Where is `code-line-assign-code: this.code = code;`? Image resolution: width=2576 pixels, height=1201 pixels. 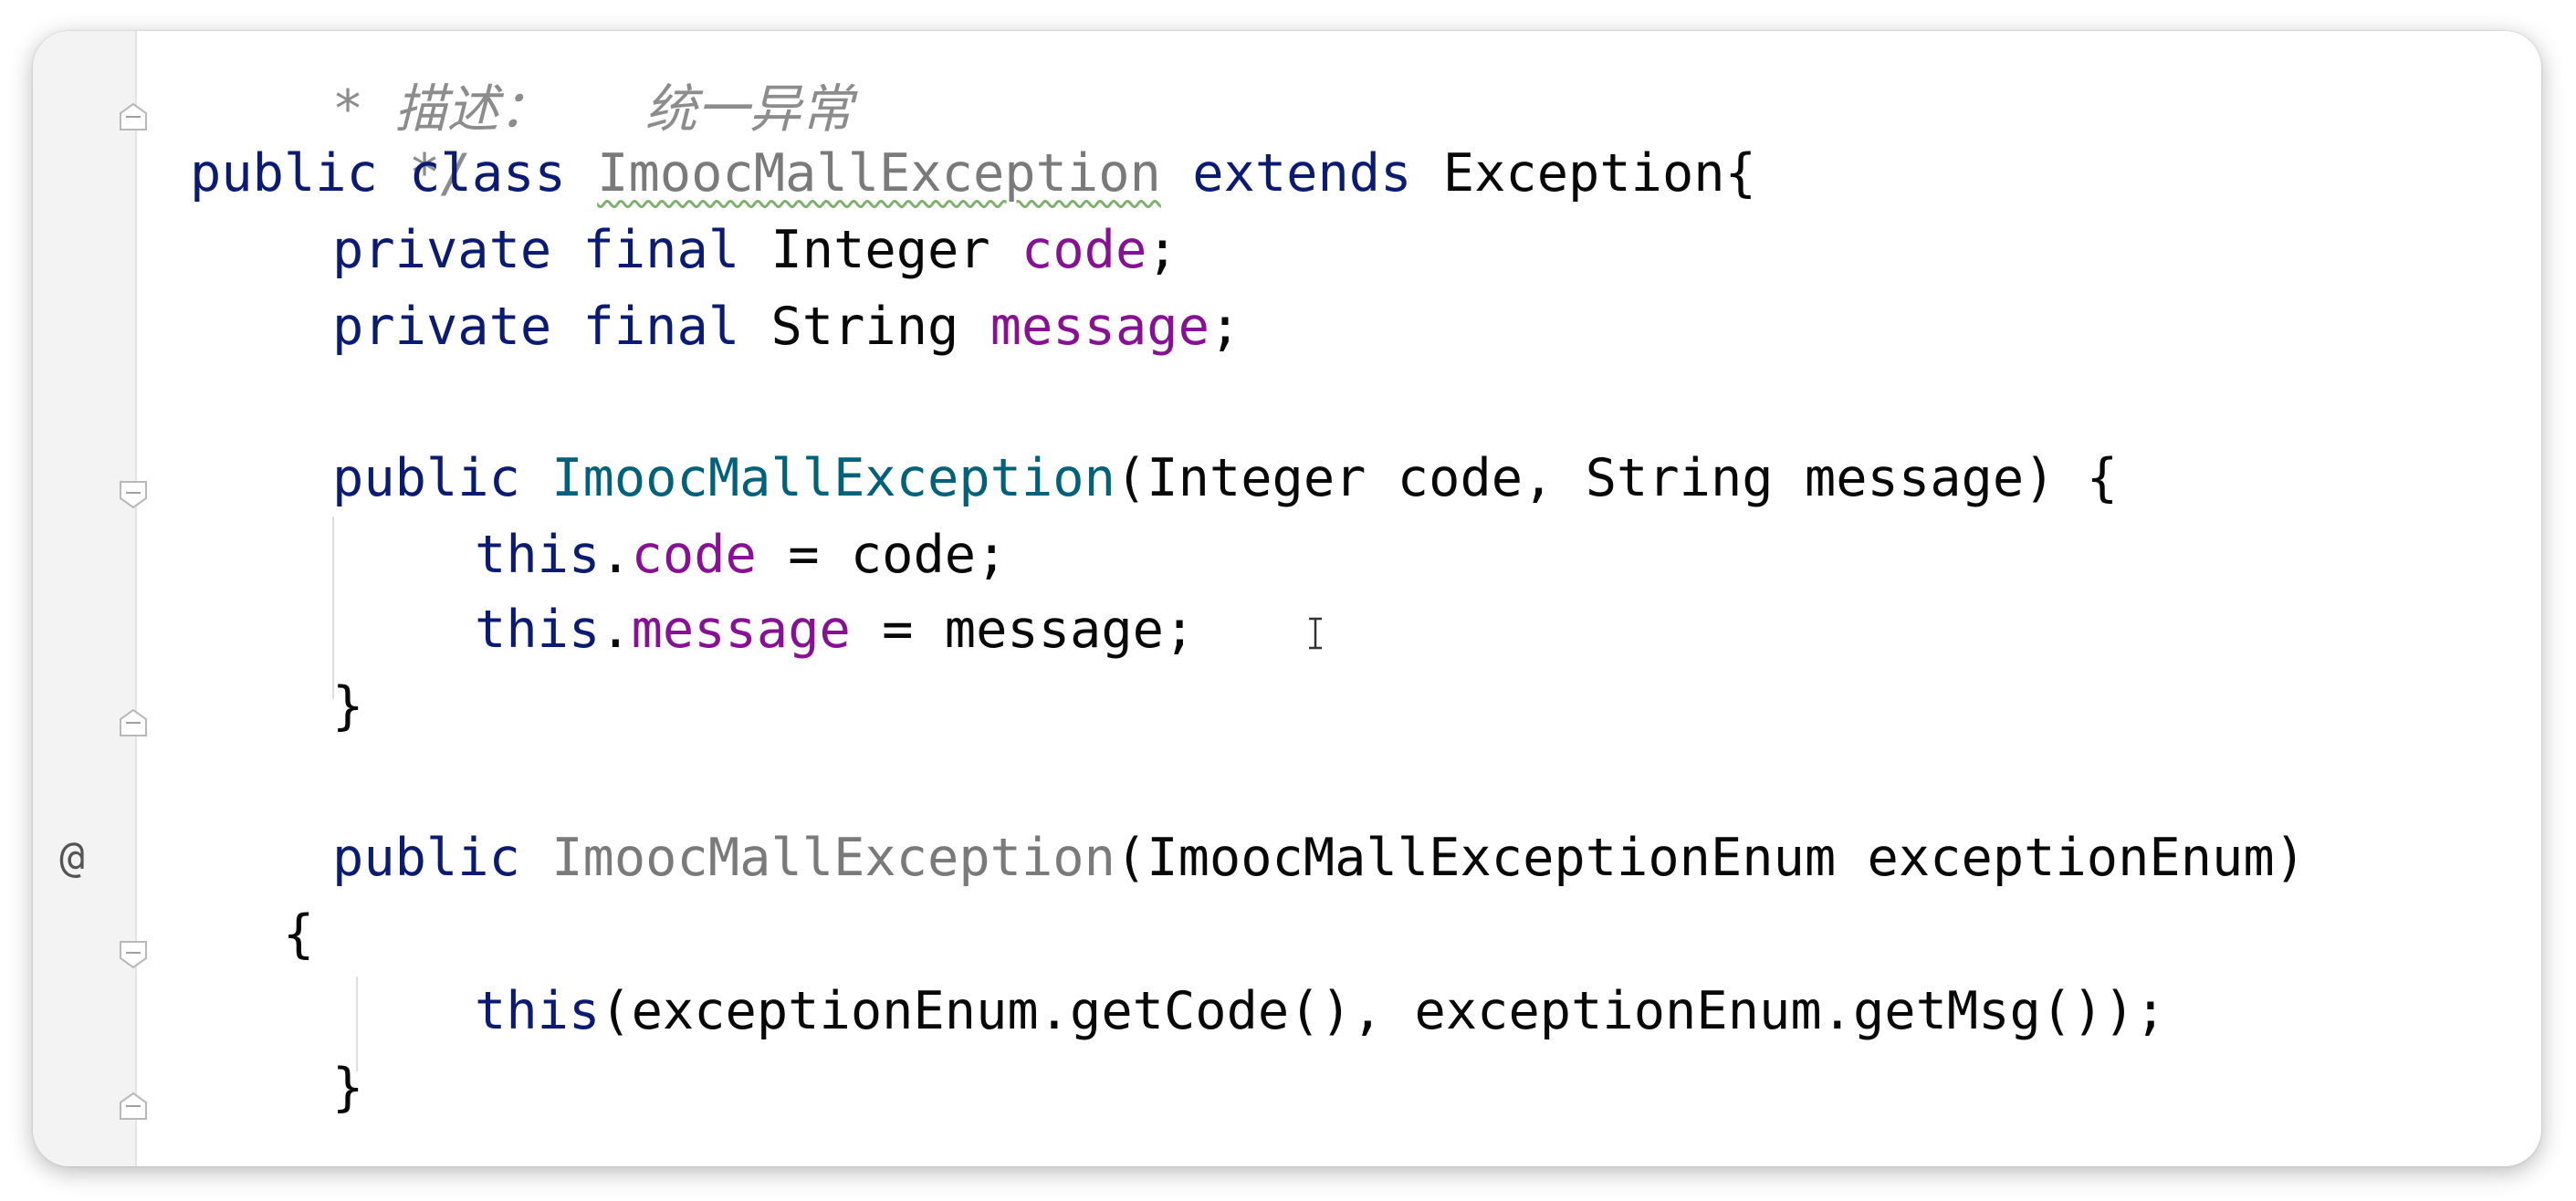
code-line-assign-code: this.code = code; is located at coordinates (742, 555).